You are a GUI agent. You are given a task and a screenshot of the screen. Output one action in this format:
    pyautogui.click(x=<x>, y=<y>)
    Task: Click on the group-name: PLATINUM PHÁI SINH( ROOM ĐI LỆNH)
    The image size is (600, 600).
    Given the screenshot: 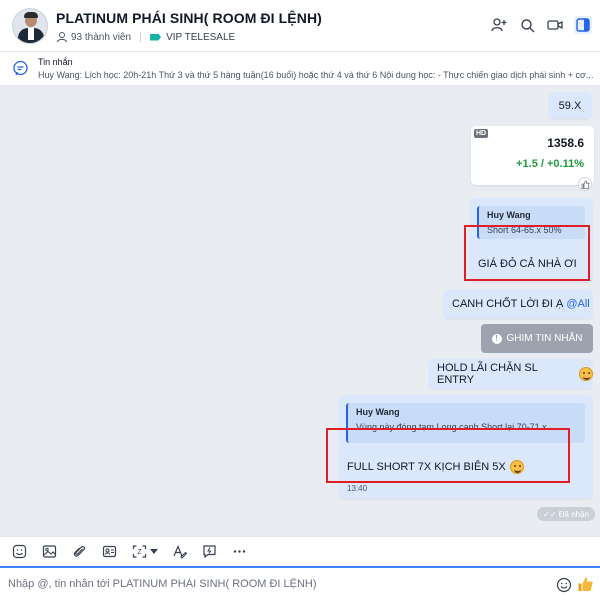 What is the action you would take?
    pyautogui.click(x=189, y=18)
    